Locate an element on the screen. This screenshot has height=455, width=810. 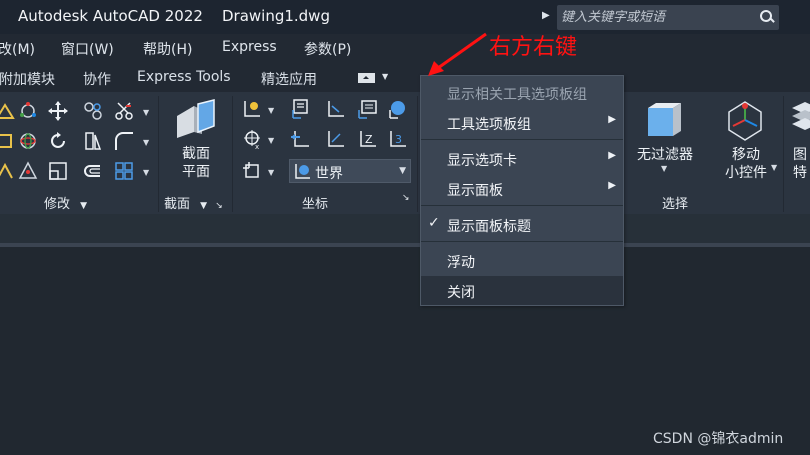
fillet-icon is located at coordinates (124, 141).